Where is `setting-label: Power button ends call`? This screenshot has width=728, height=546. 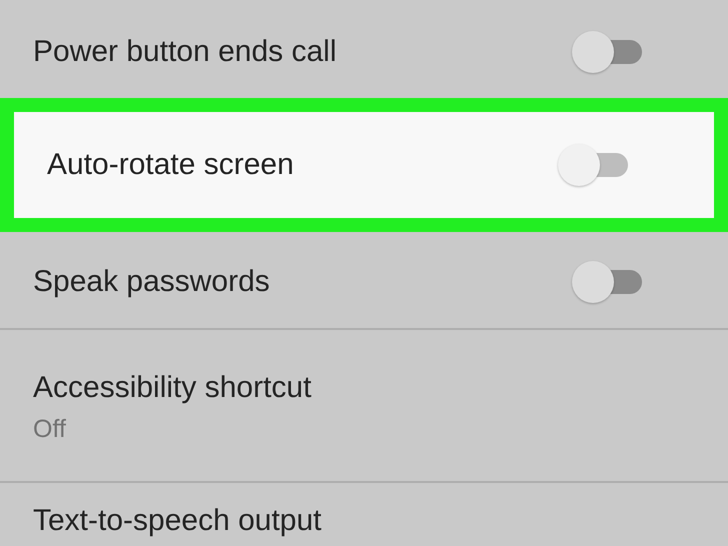
setting-label: Power button ends call is located at coordinates (185, 52).